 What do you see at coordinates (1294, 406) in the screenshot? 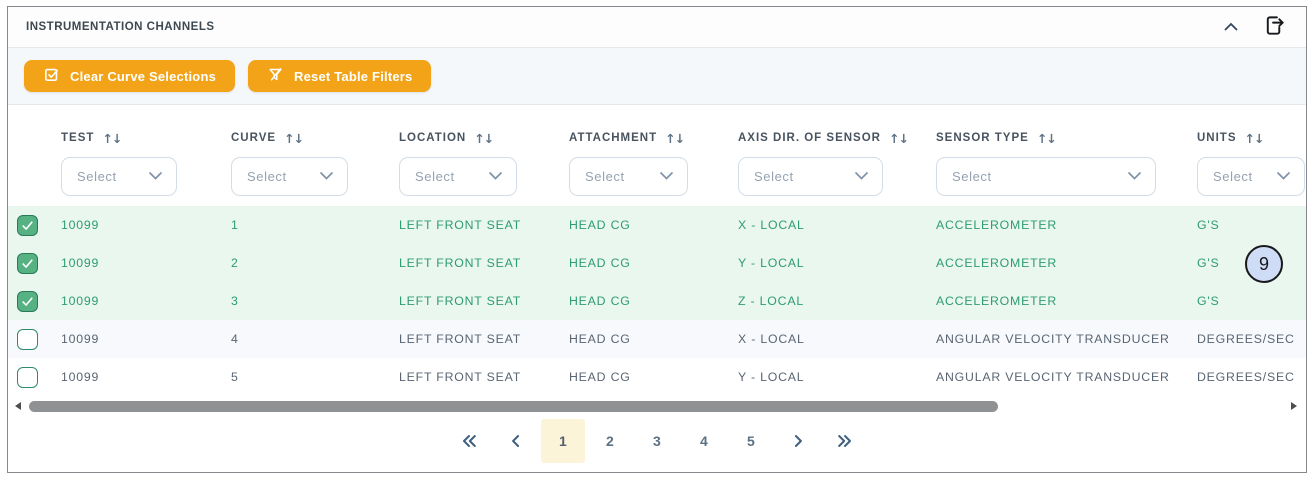
I see `scroll-right-arrow` at bounding box center [1294, 406].